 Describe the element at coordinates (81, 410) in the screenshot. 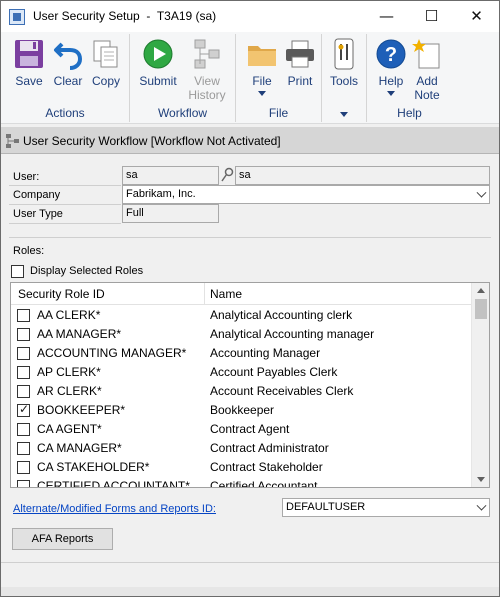

I see `role-id-cell: BOOKKEEPER*` at that location.